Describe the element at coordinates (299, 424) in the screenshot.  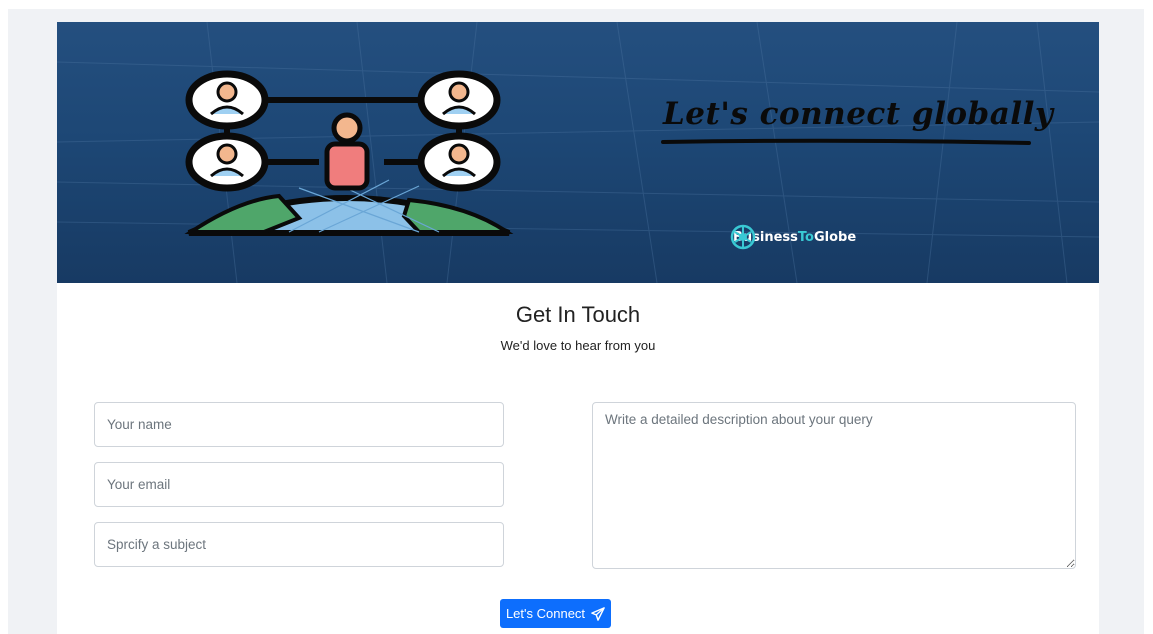
I see `name-field` at that location.